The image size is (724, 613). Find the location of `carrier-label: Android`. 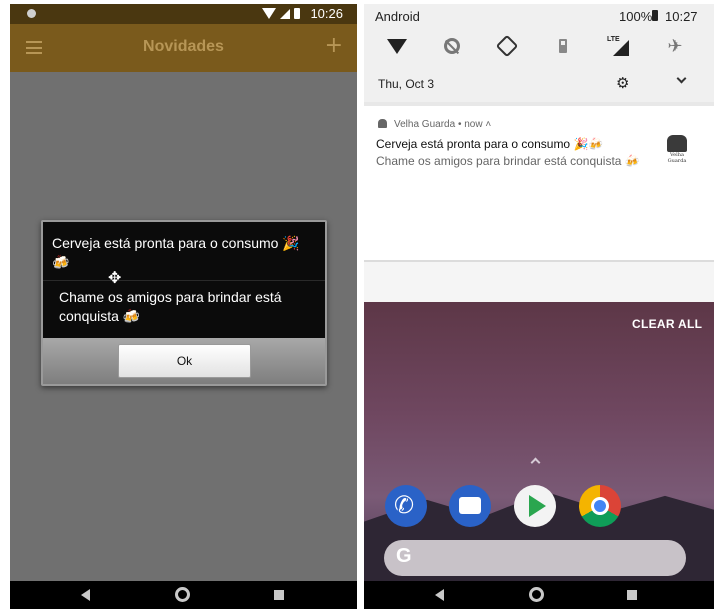

carrier-label: Android is located at coordinates (397, 16).